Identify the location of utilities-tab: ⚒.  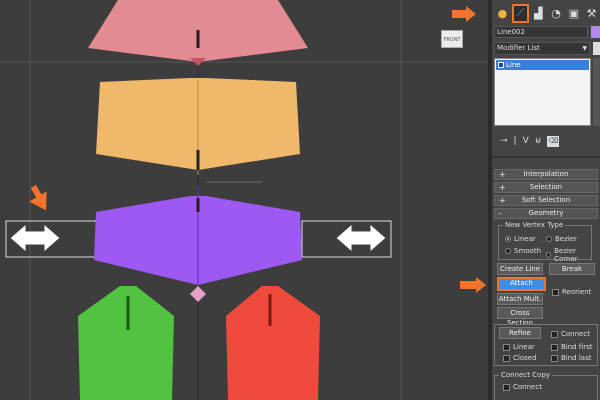
(591, 13).